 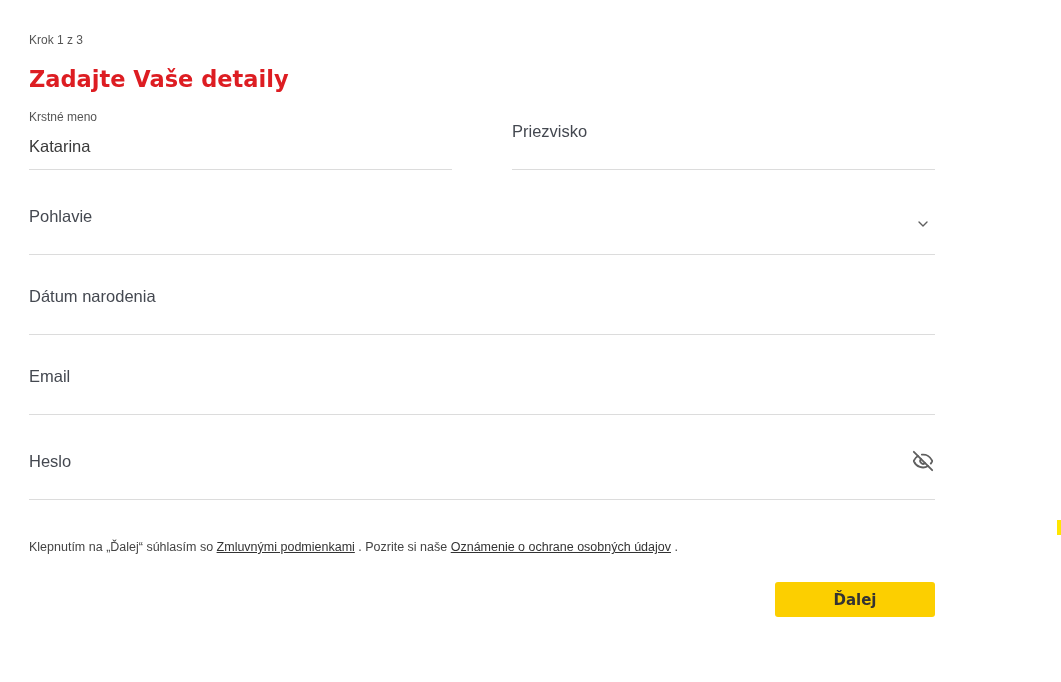 What do you see at coordinates (560, 547) in the screenshot?
I see `inline-link: Oznámenie o ochrane osobných údajov` at bounding box center [560, 547].